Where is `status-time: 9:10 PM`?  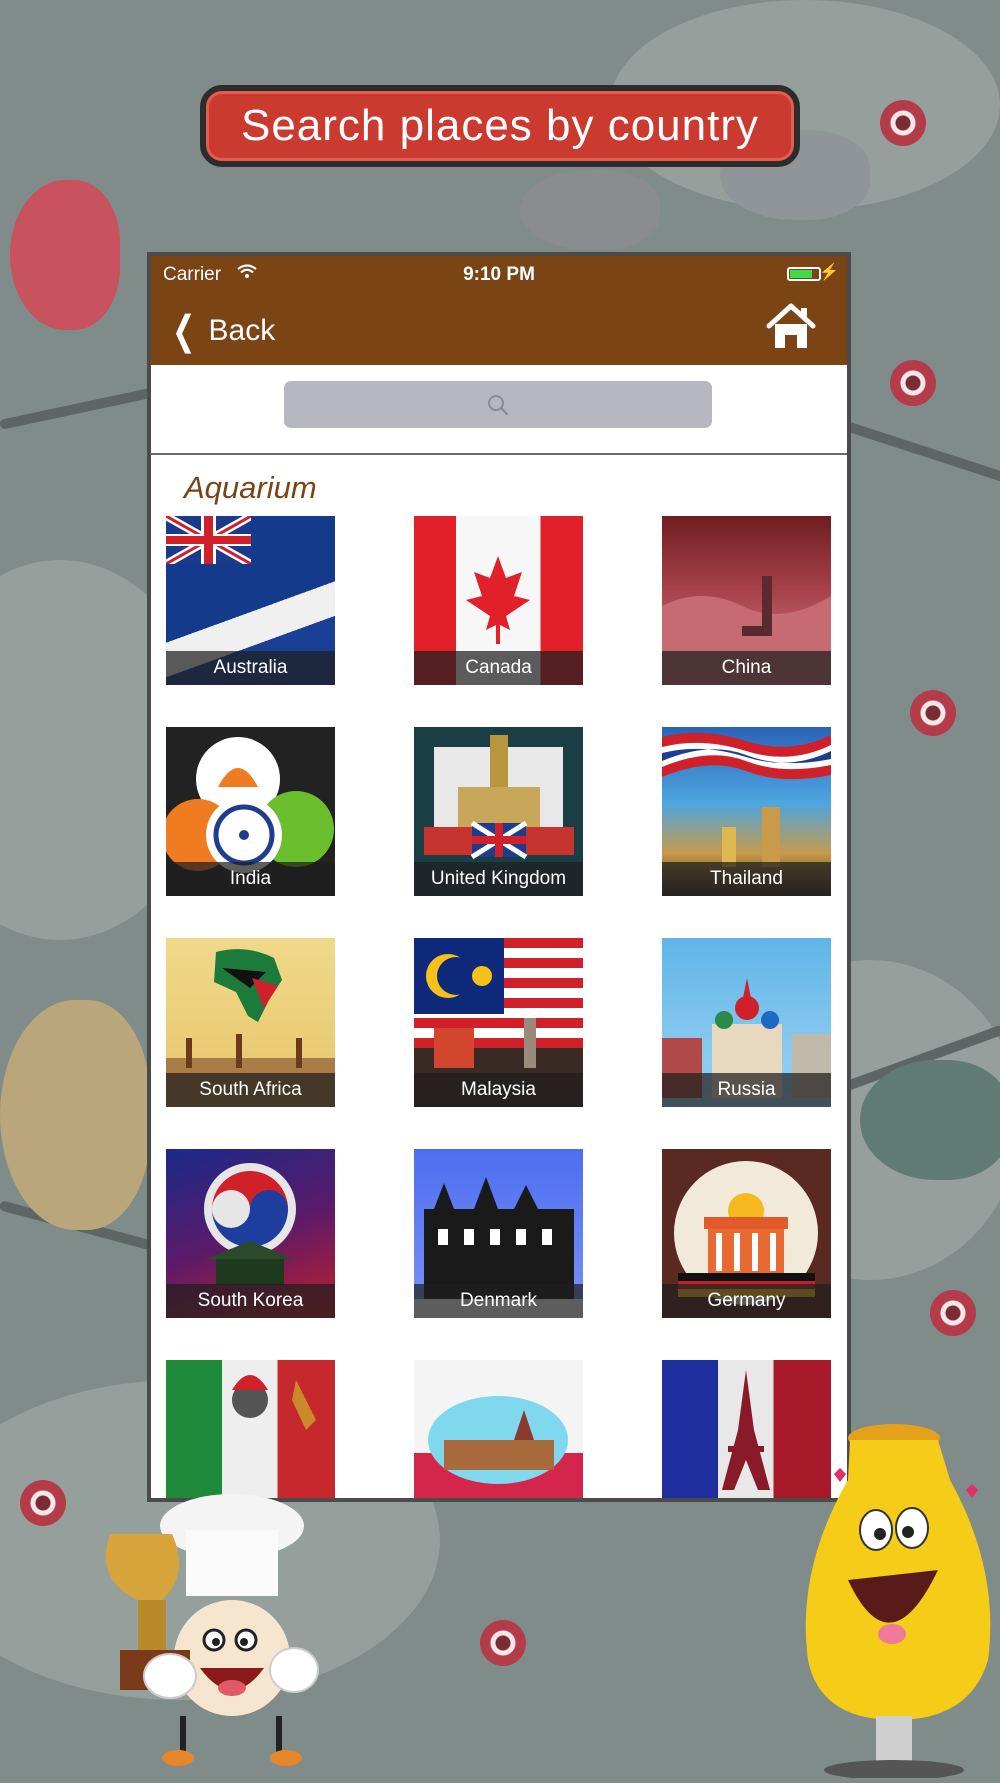 status-time: 9:10 PM is located at coordinates (499, 274).